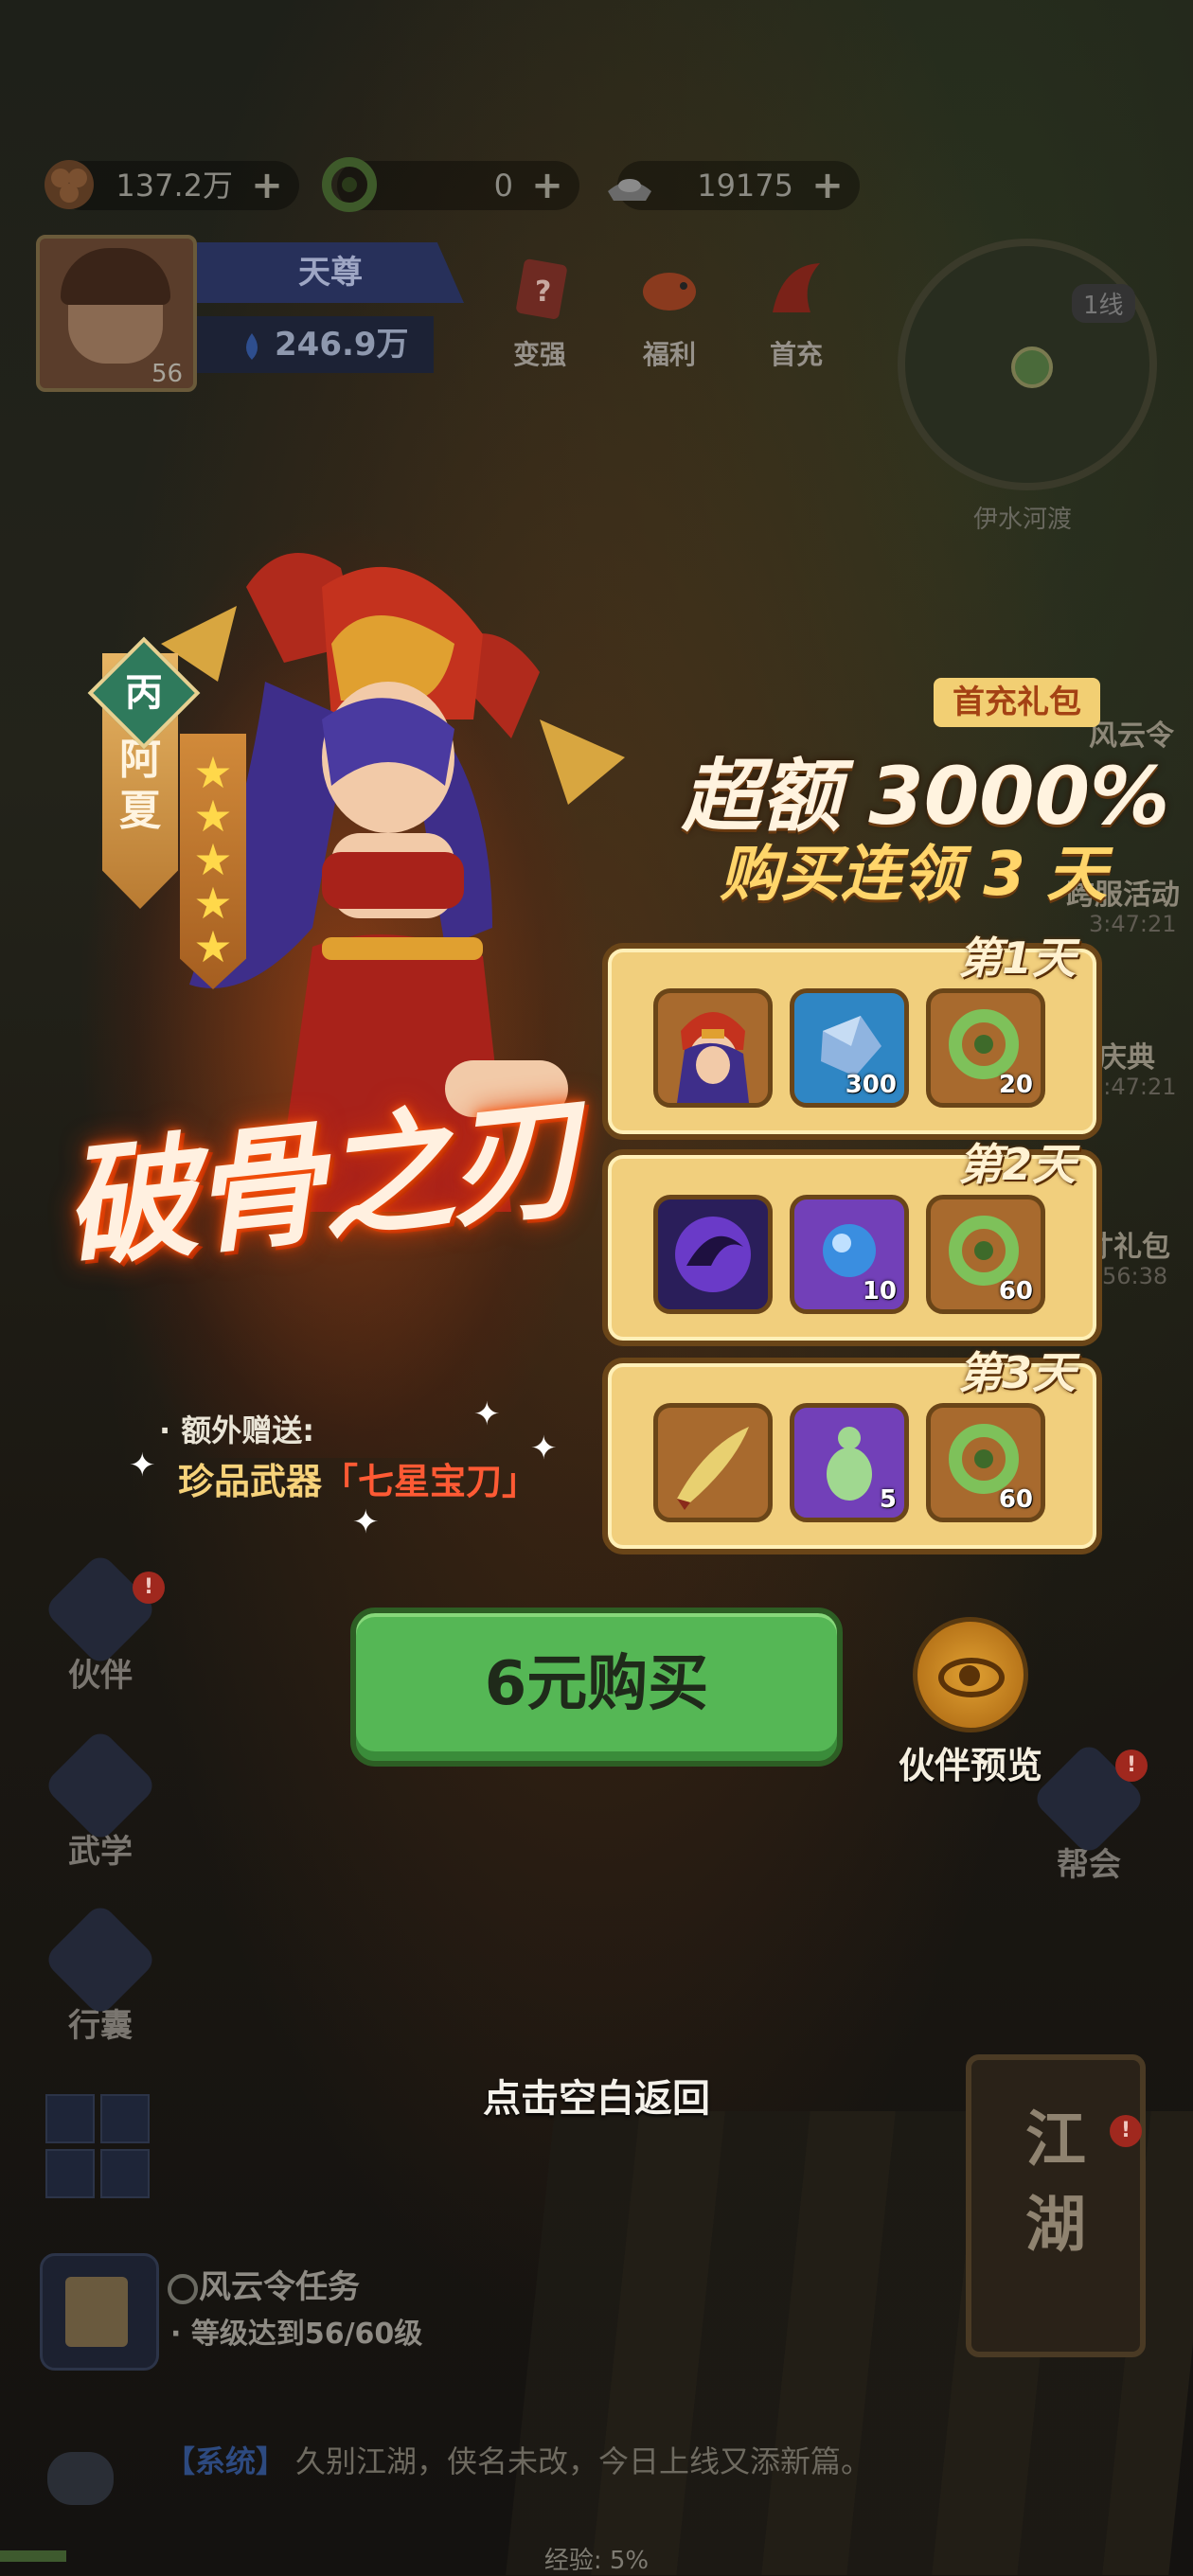  I want to click on system-text: 久别江湖，侠名未改，今日上线又添新篇。, so click(583, 2461).